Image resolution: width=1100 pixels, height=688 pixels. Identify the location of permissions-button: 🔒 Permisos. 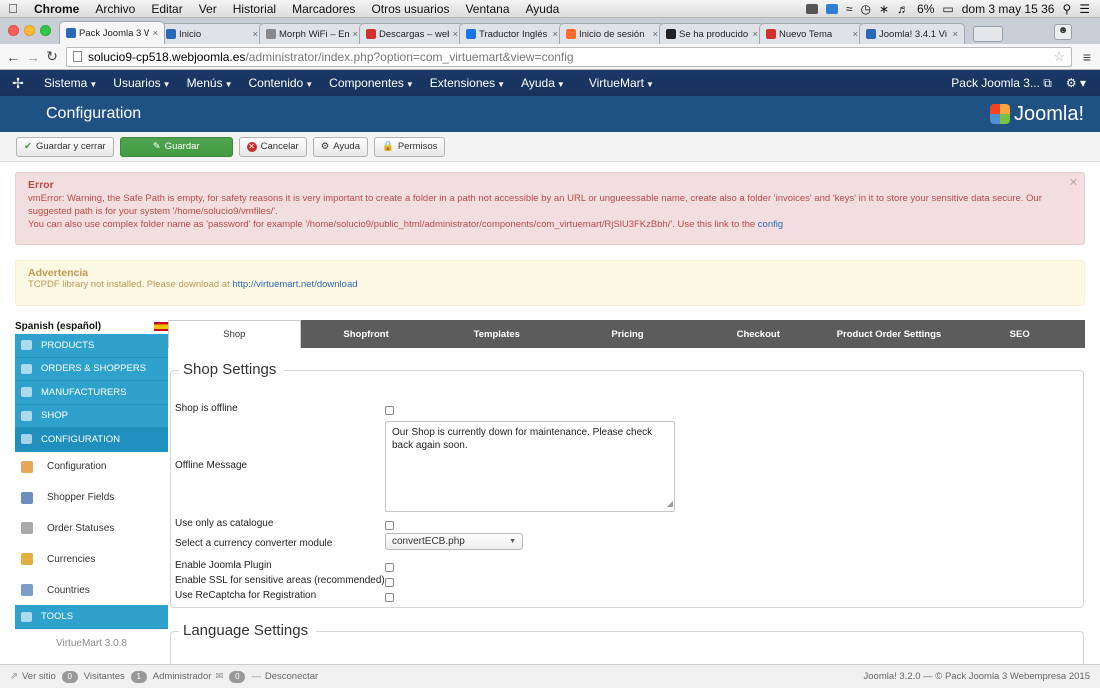
(409, 146).